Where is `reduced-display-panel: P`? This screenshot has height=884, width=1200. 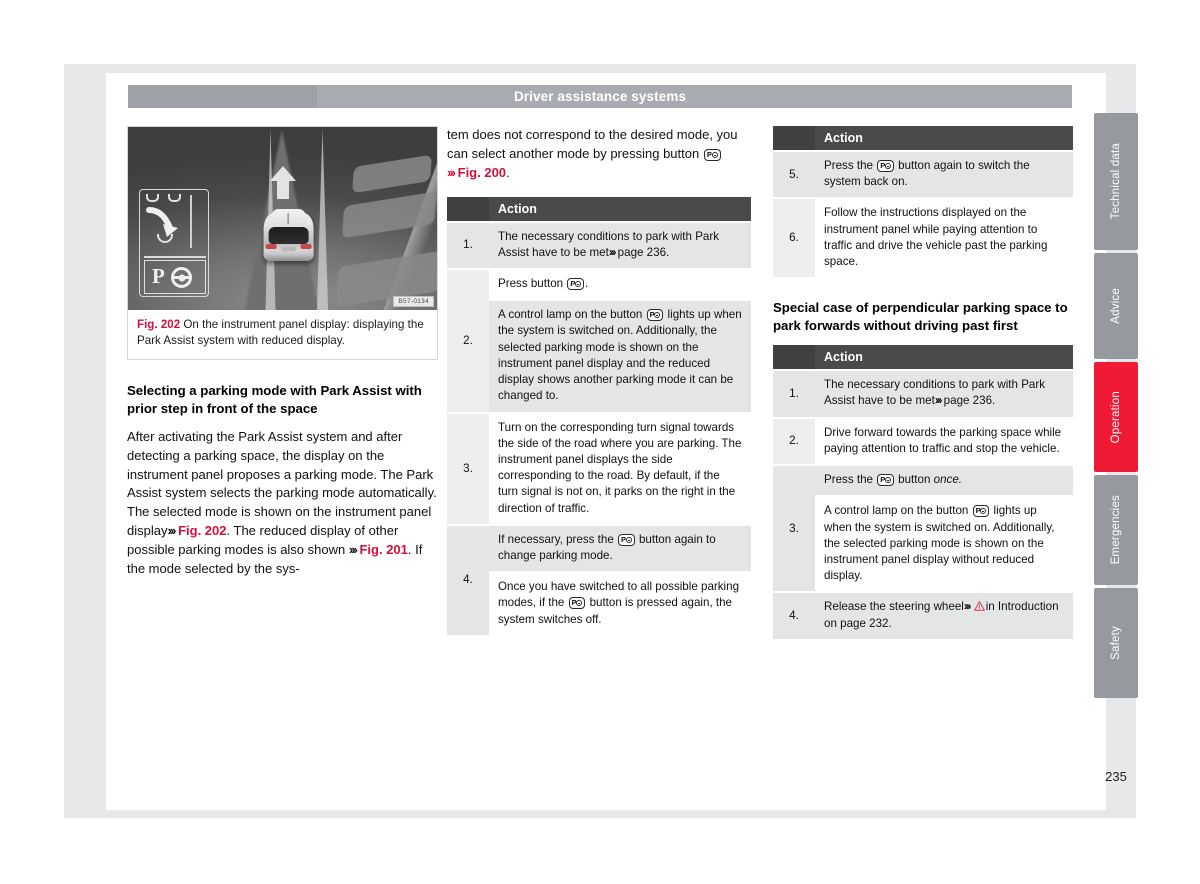 reduced-display-panel: P is located at coordinates (174, 243).